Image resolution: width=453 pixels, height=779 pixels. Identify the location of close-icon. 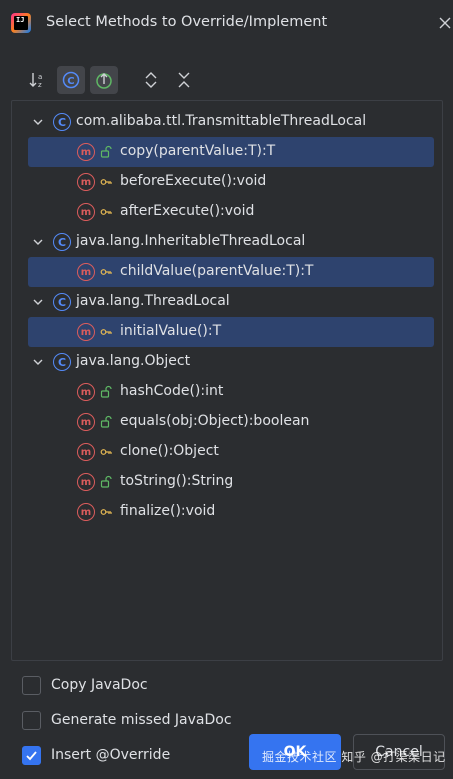
(445, 23).